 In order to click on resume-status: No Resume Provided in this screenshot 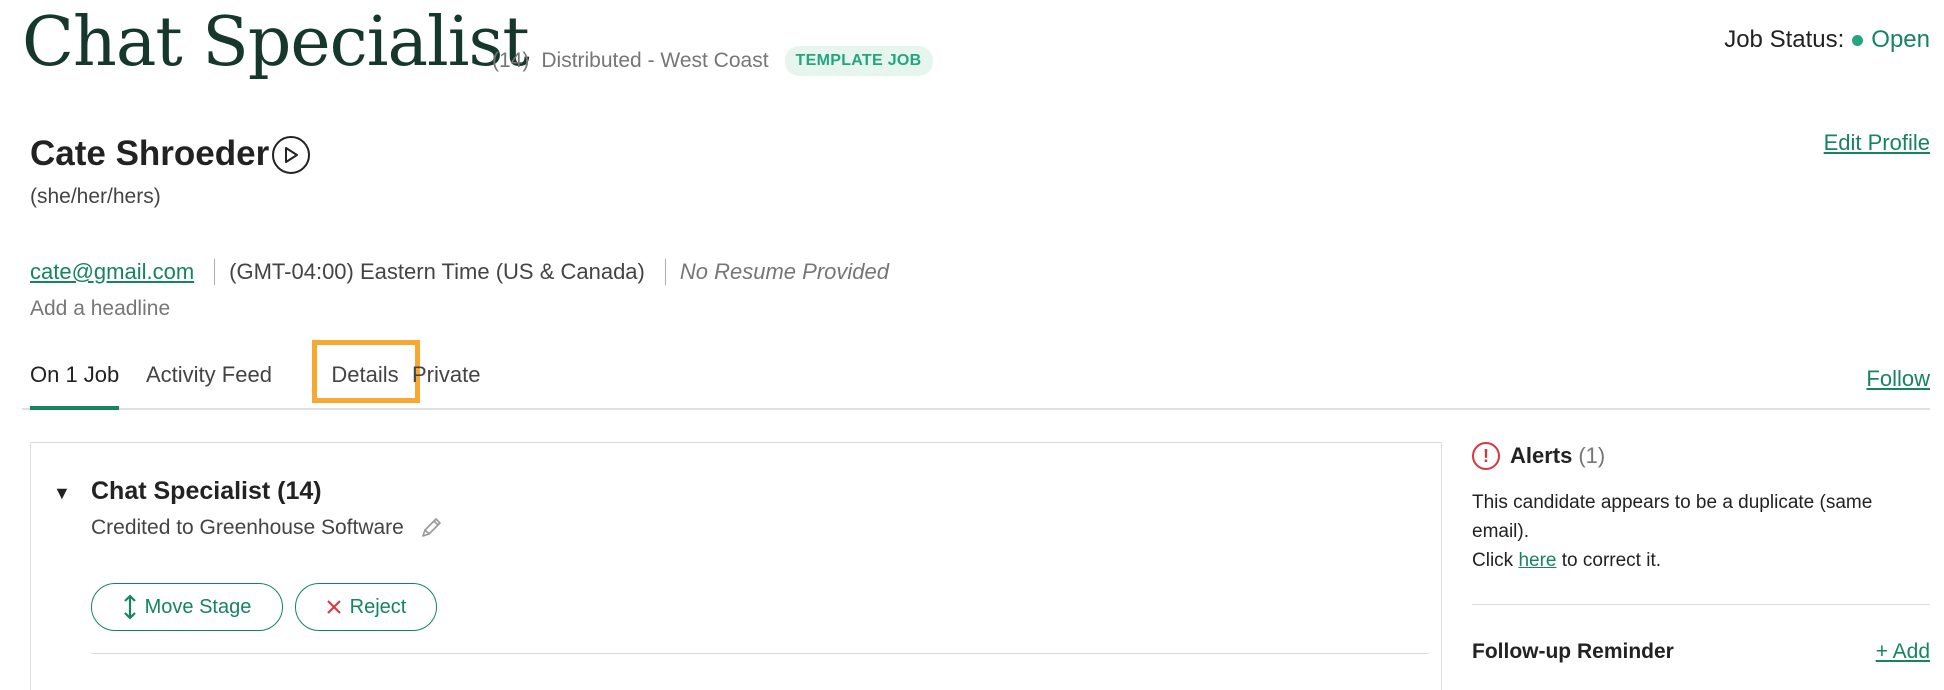, I will do `click(784, 271)`.